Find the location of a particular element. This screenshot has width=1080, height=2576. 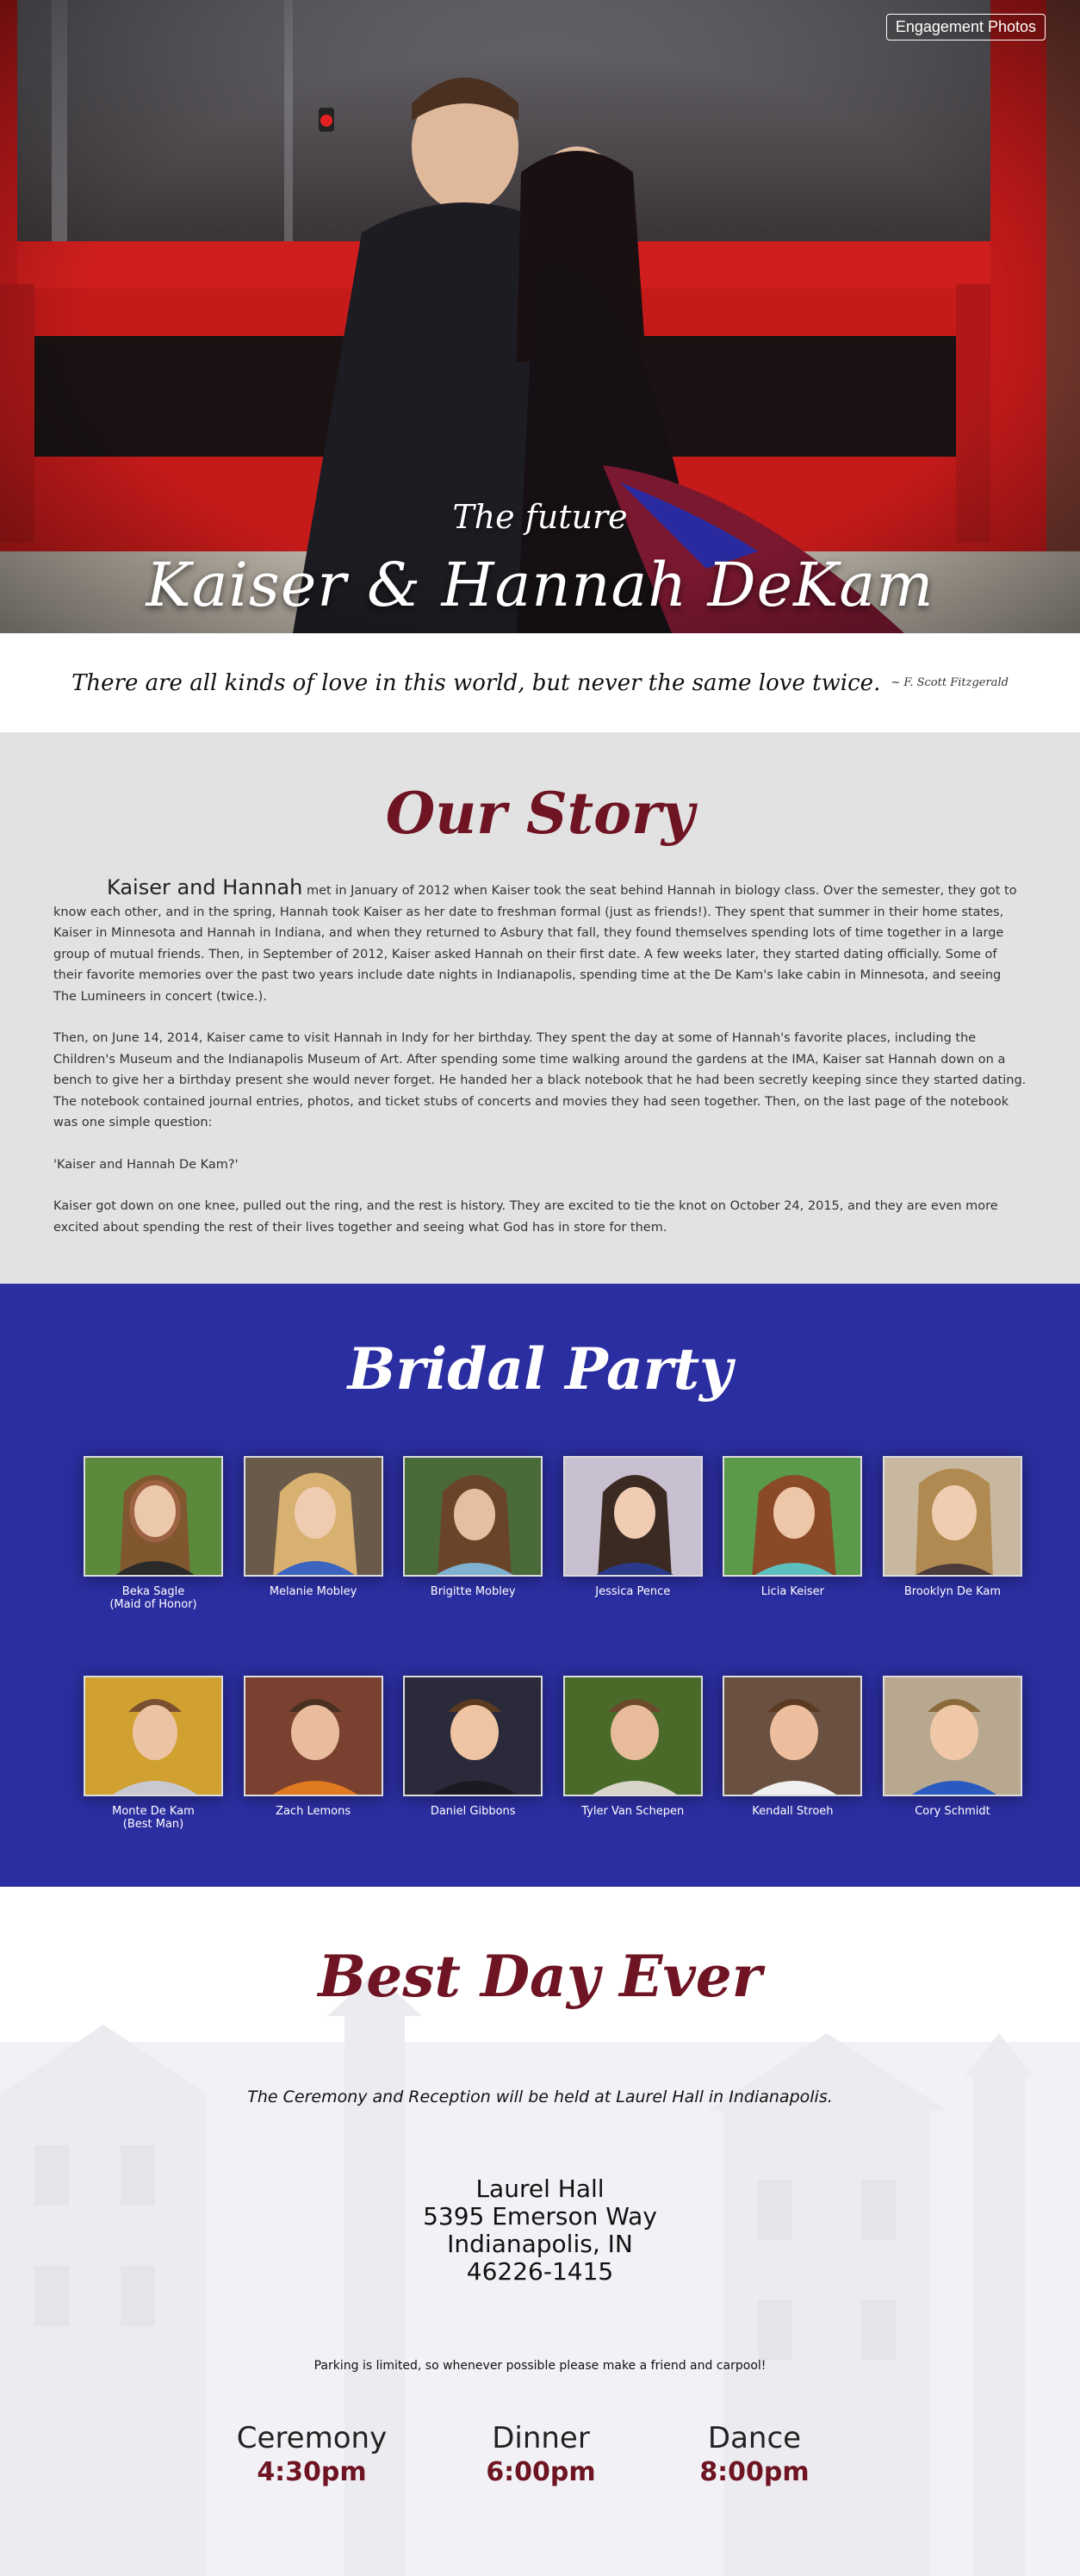

member-name: Cory Schmidt is located at coordinates (953, 1812).